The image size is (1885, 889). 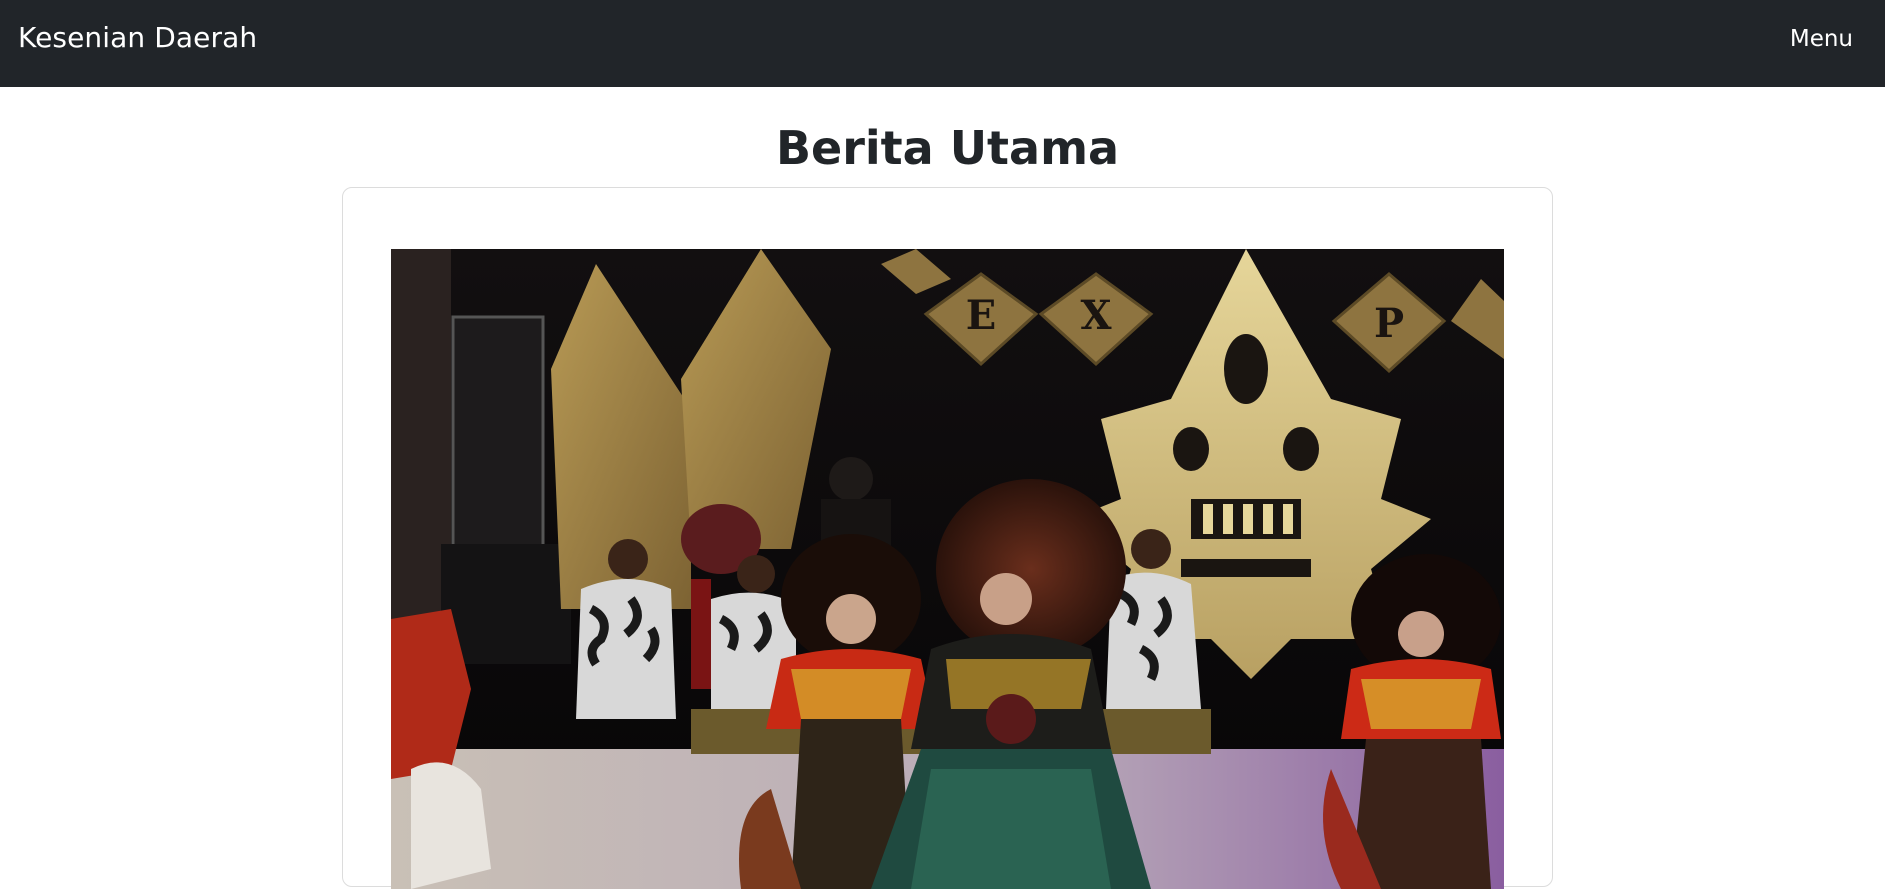 I want to click on svg-text: E, so click(x=981, y=315).